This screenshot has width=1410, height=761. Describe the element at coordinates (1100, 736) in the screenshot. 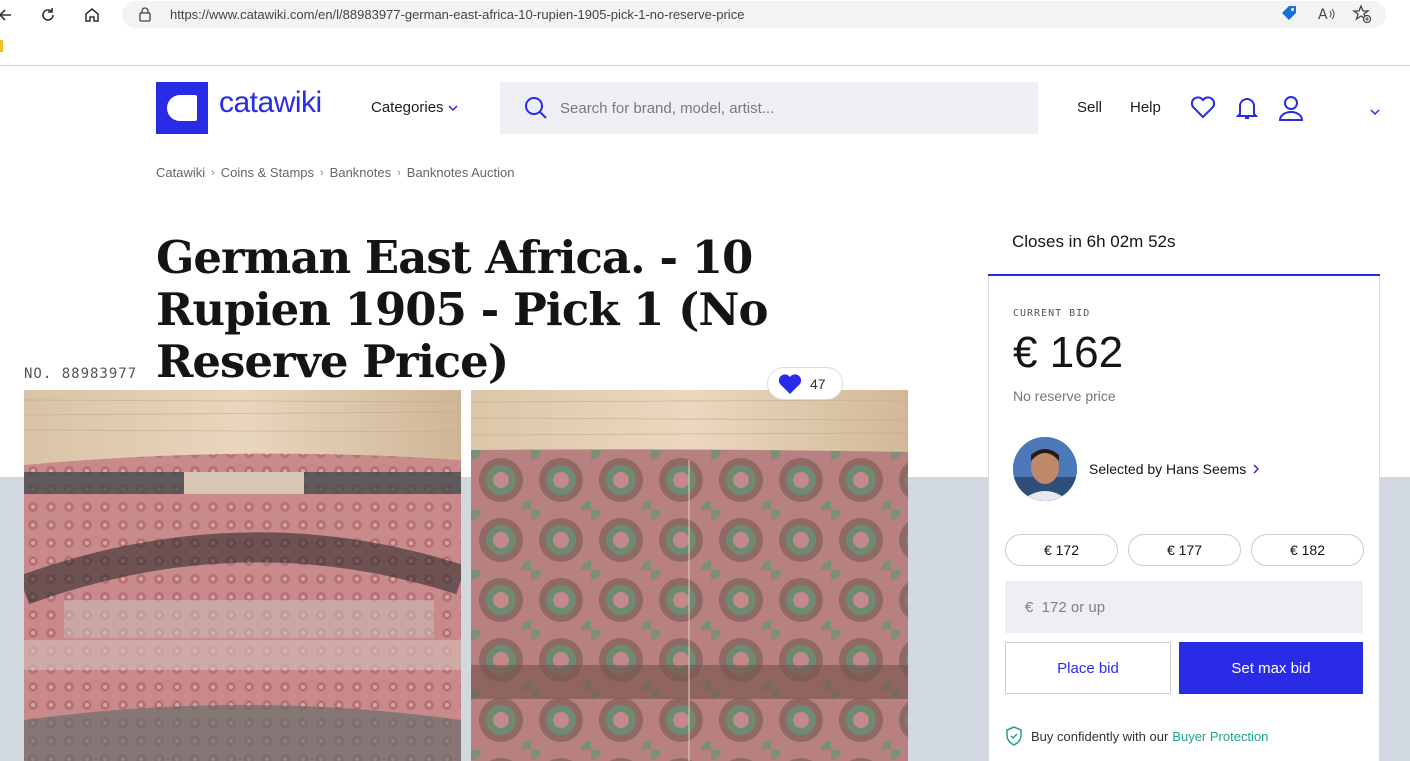

I see `protection-text: Buy confidently with our` at that location.